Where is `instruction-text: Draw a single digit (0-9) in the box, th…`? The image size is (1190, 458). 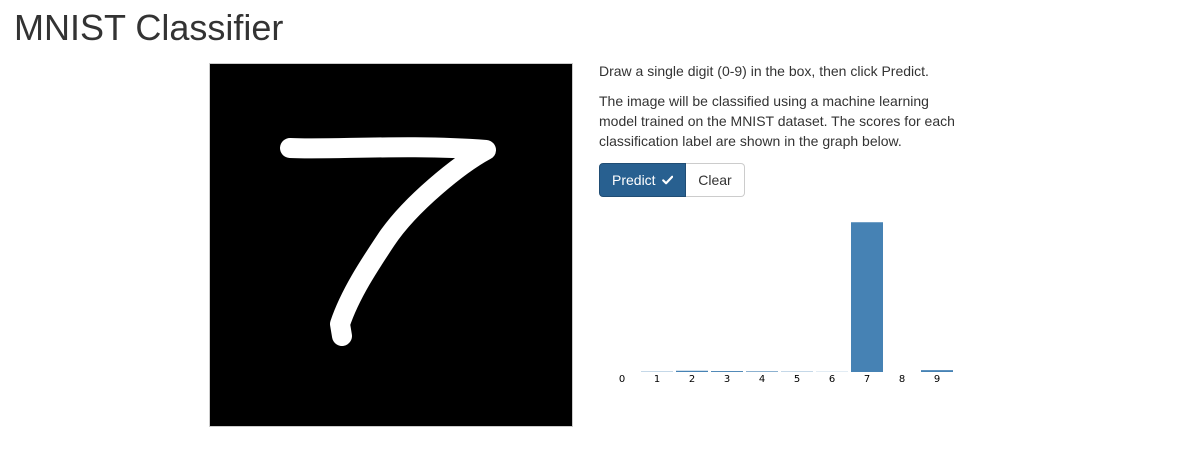 instruction-text: Draw a single digit (0-9) in the box, th… is located at coordinates (764, 71).